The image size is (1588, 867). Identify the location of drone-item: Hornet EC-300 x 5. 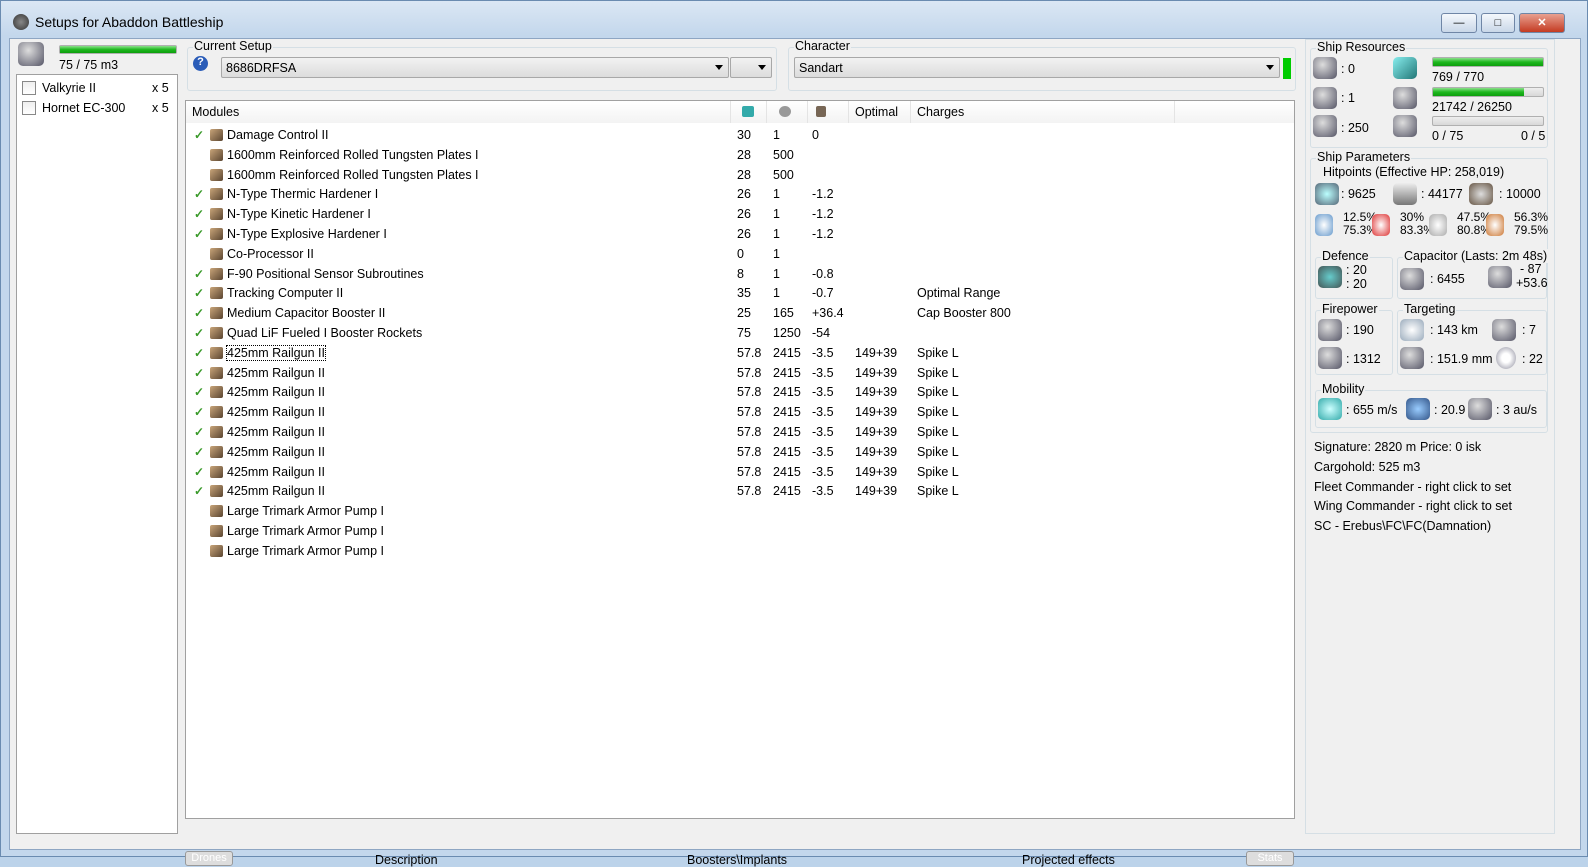
(97, 109).